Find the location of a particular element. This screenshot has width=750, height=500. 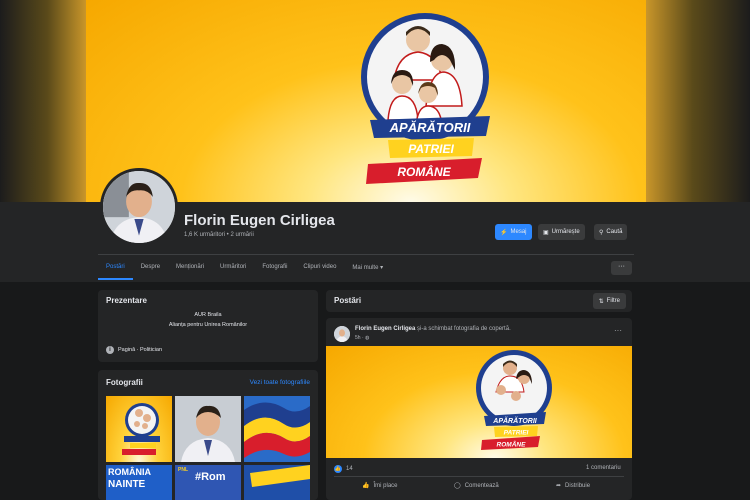

follow-label: Urmărește is located at coordinates (565, 232).